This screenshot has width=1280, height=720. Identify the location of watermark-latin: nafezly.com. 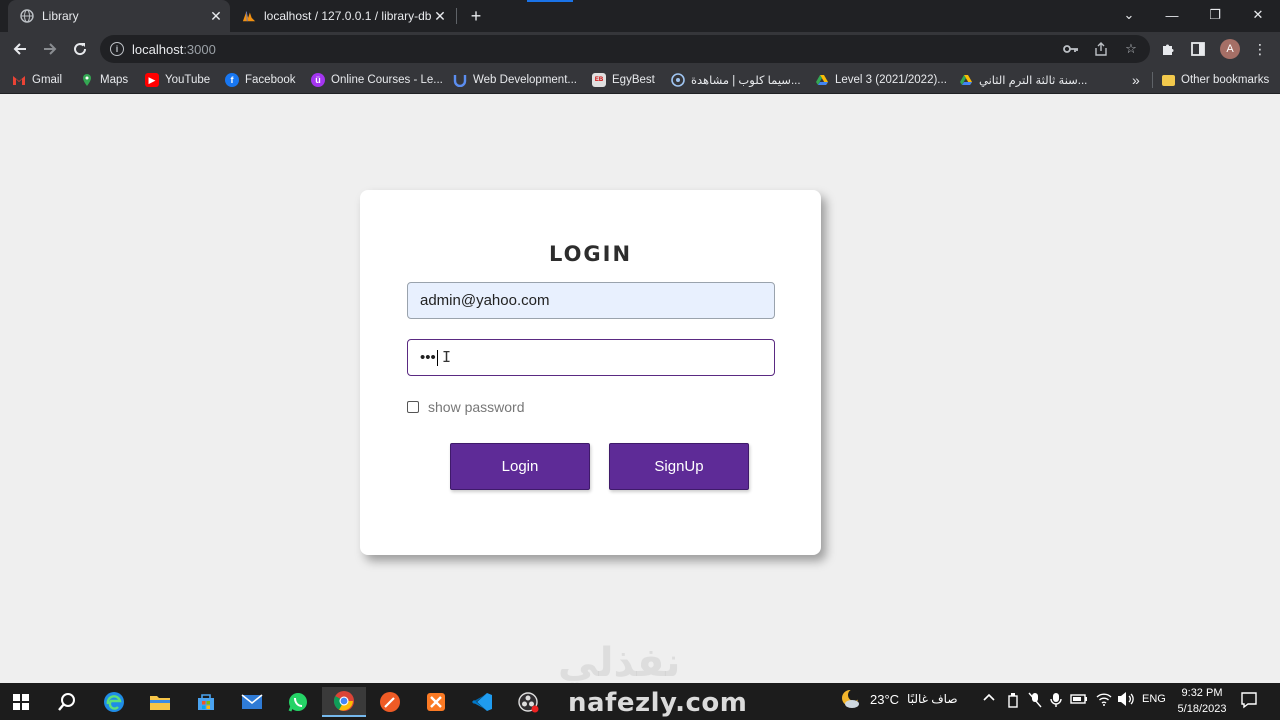
(658, 703).